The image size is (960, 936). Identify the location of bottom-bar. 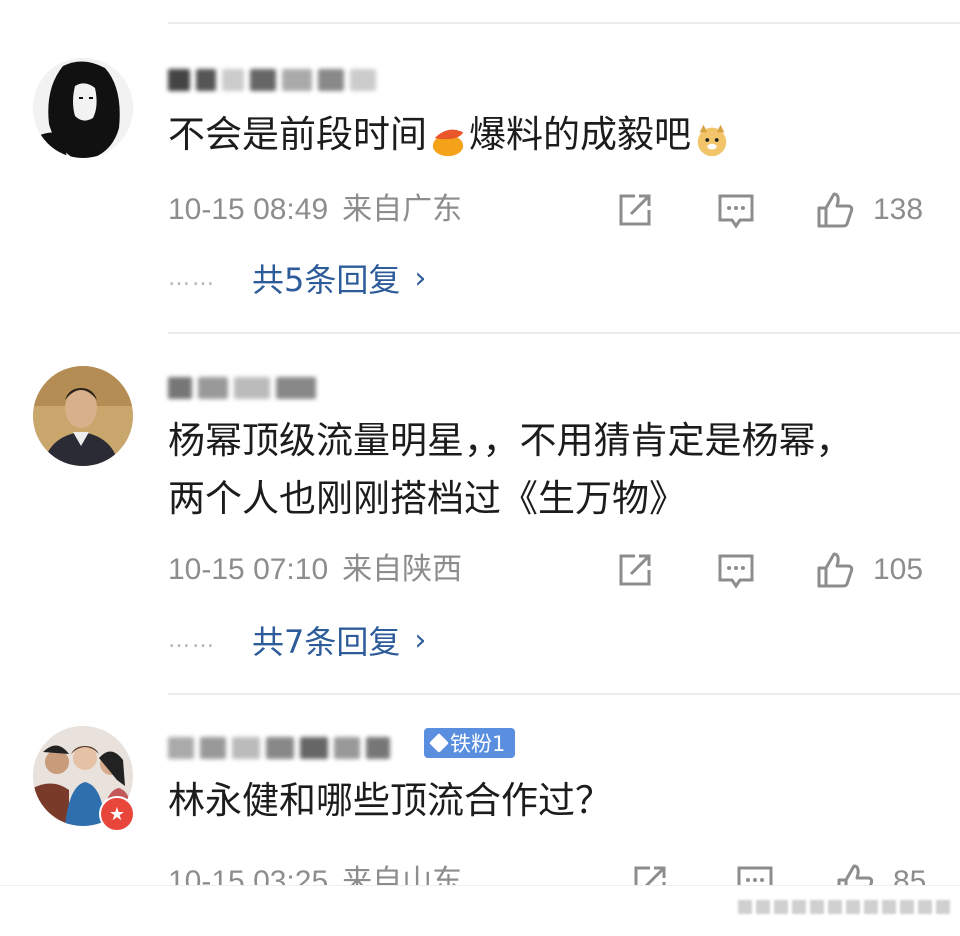
(480, 910).